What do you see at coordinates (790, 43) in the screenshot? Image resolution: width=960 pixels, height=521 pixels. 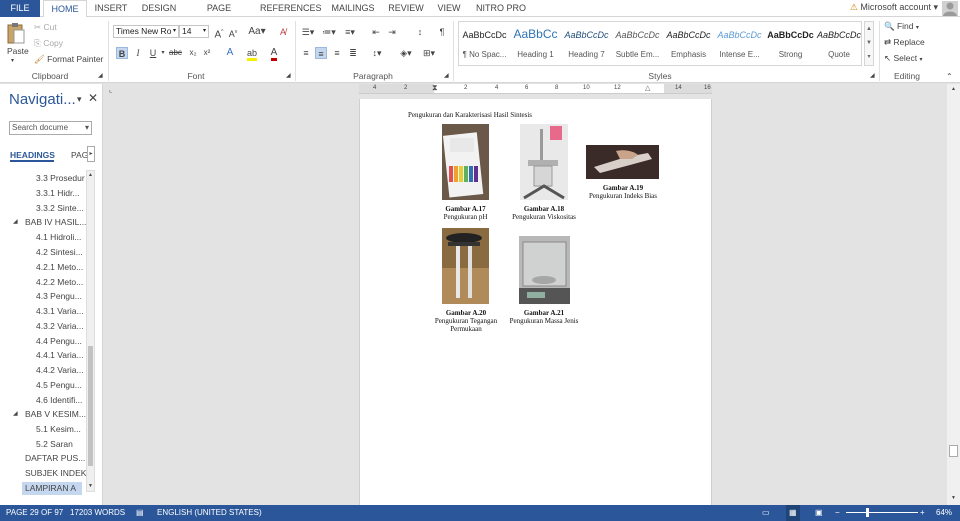 I see `style-strong: AaBbCcDc Strong` at bounding box center [790, 43].